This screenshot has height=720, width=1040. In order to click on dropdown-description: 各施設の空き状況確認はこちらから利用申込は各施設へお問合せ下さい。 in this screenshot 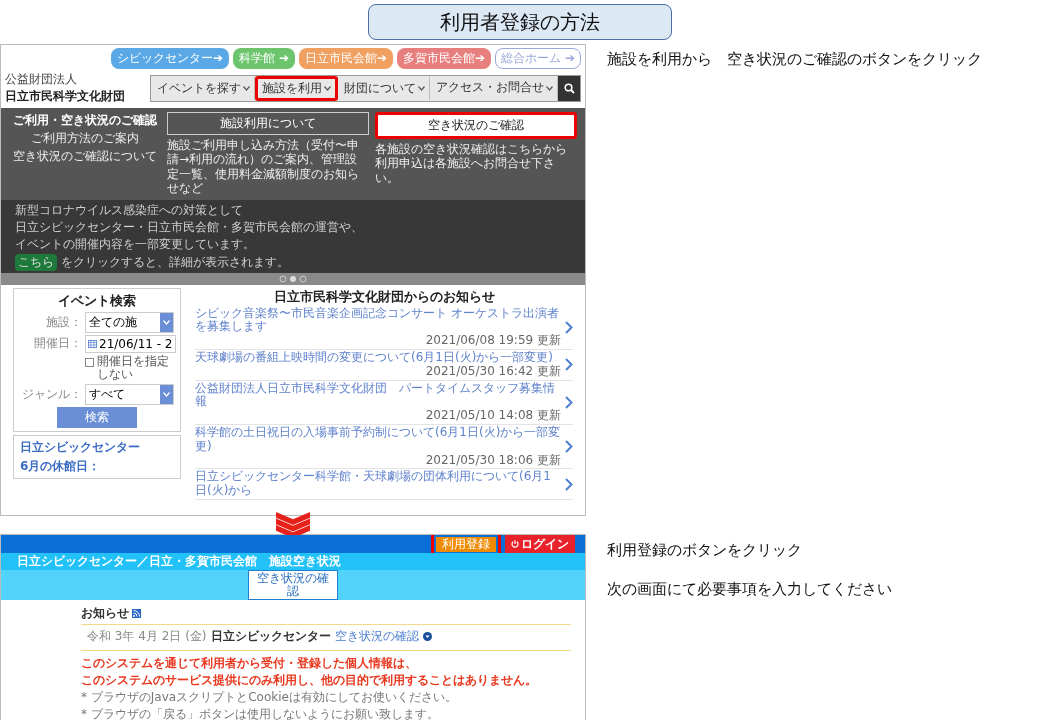, I will do `click(471, 164)`.